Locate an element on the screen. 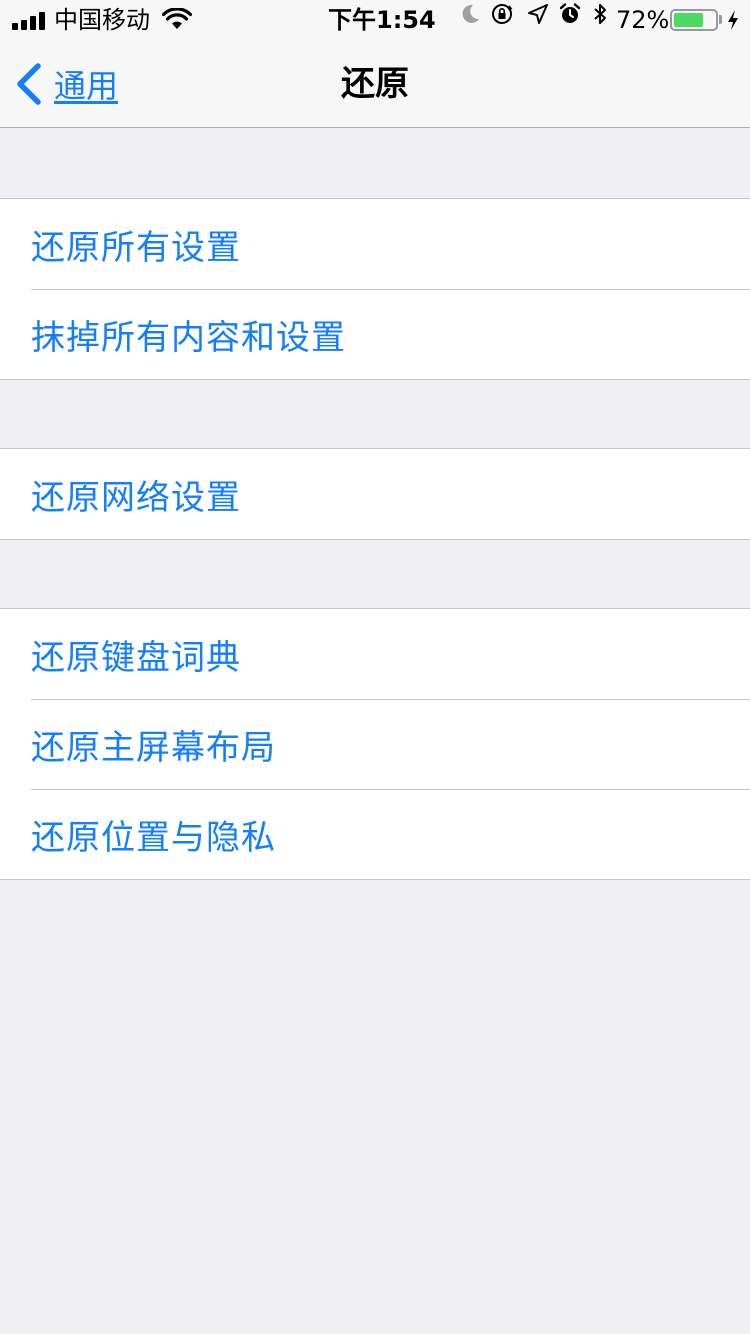  reset-network-settings-row: 还原网络设置 is located at coordinates (375, 494).